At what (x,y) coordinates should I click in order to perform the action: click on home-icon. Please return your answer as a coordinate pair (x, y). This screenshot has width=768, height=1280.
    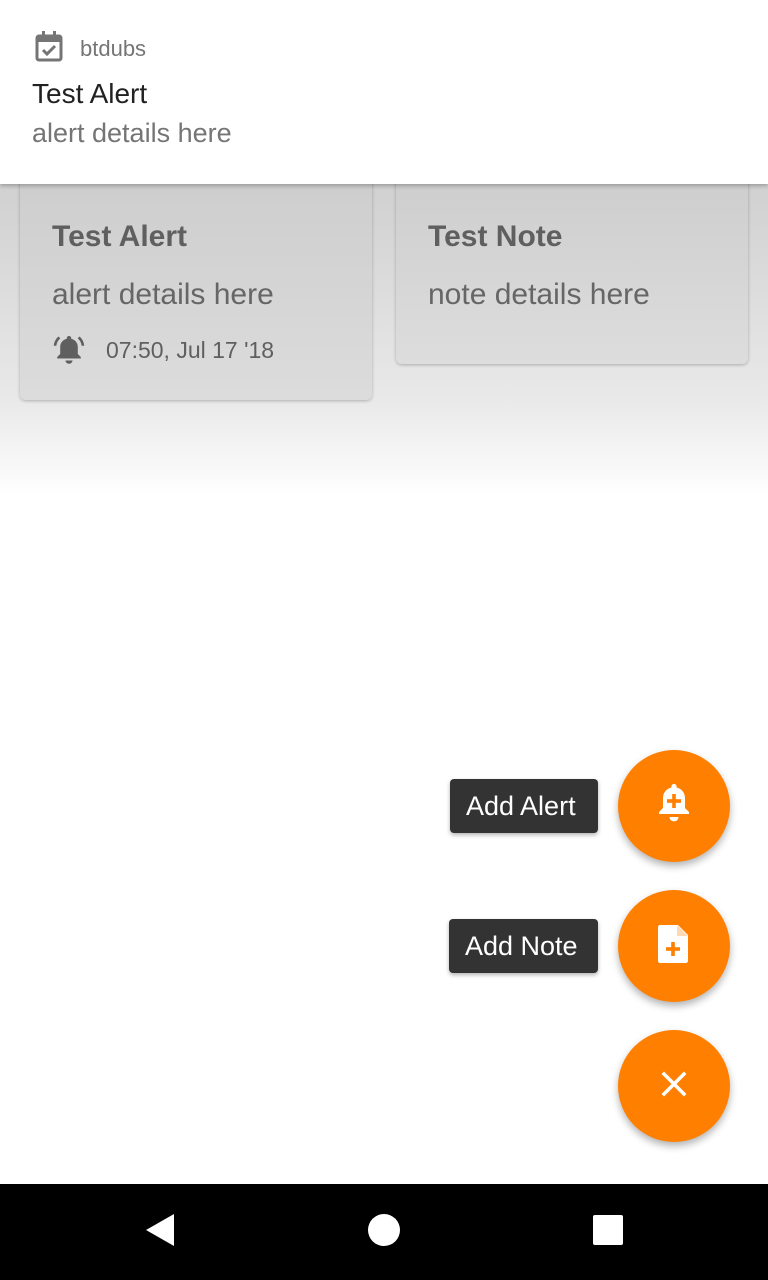
    Looking at the image, I should click on (384, 1232).